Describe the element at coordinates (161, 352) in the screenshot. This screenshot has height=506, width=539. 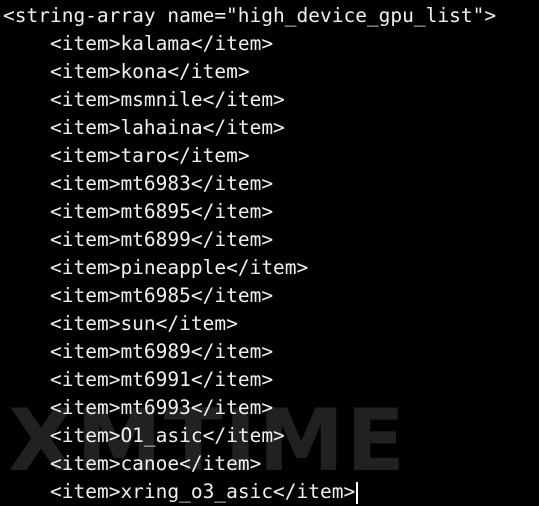
I see `code-line-item: <item>mt6989</item>` at that location.